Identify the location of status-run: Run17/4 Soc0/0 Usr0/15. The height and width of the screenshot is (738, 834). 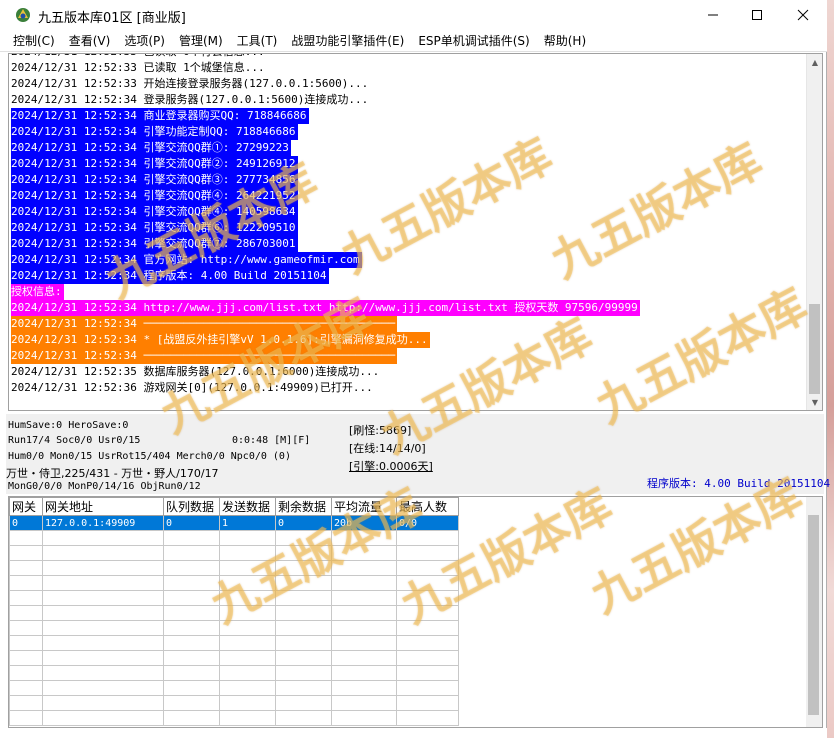
(74, 440).